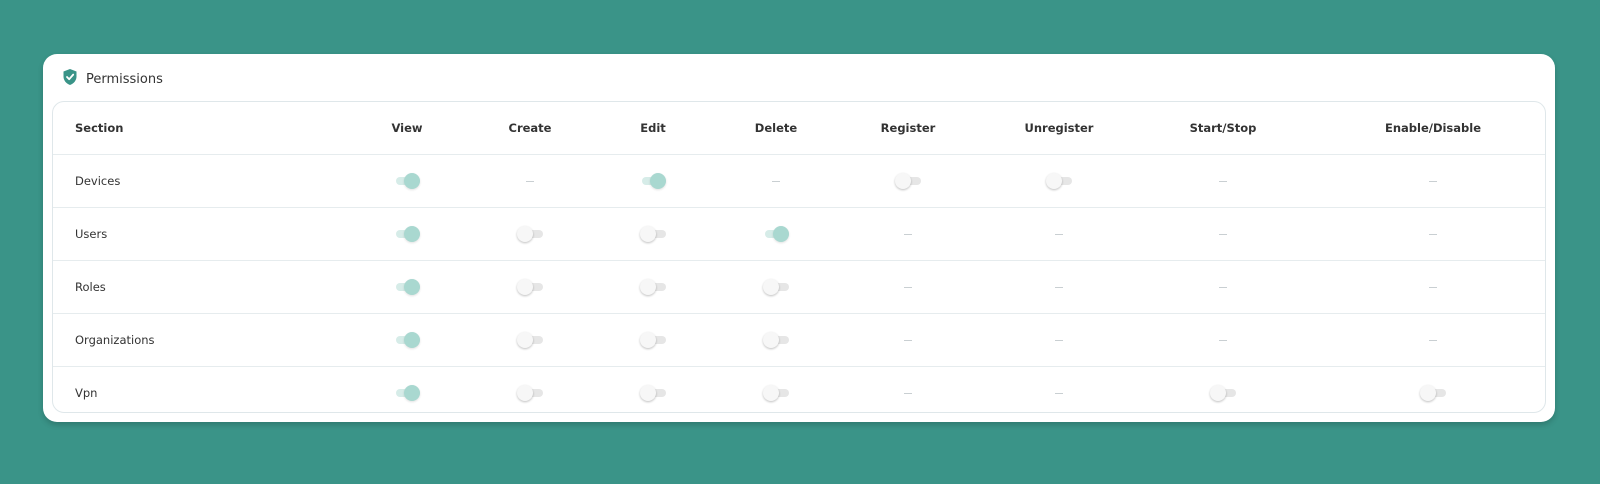  I want to click on table-row: Devices, so click(799, 181).